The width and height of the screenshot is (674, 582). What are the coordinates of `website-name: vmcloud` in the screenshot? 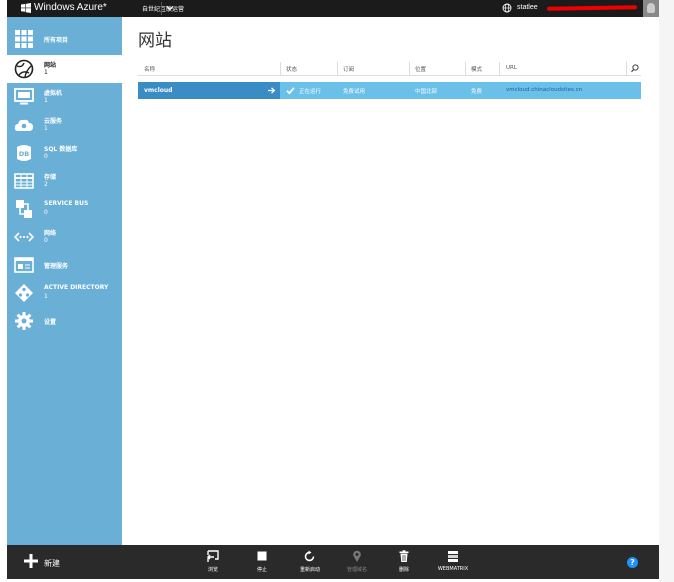 It's located at (158, 90).